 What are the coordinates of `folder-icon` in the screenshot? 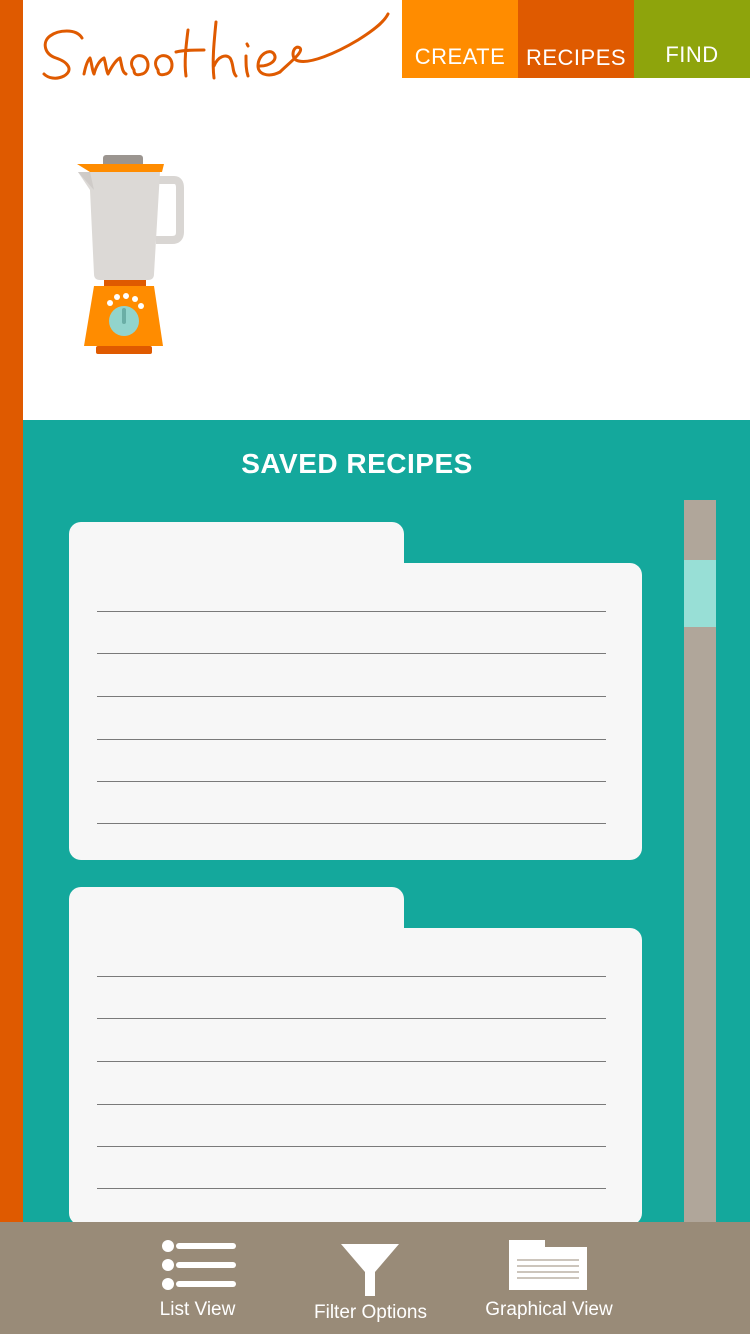 It's located at (548, 1265).